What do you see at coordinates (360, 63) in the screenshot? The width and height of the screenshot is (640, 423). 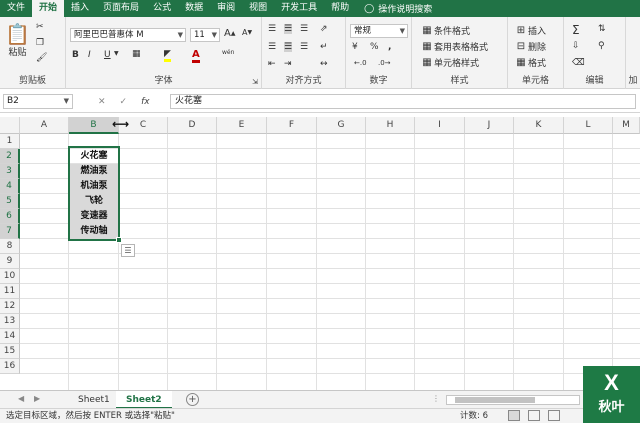 I see `increase-decimal-icon: ←.0` at bounding box center [360, 63].